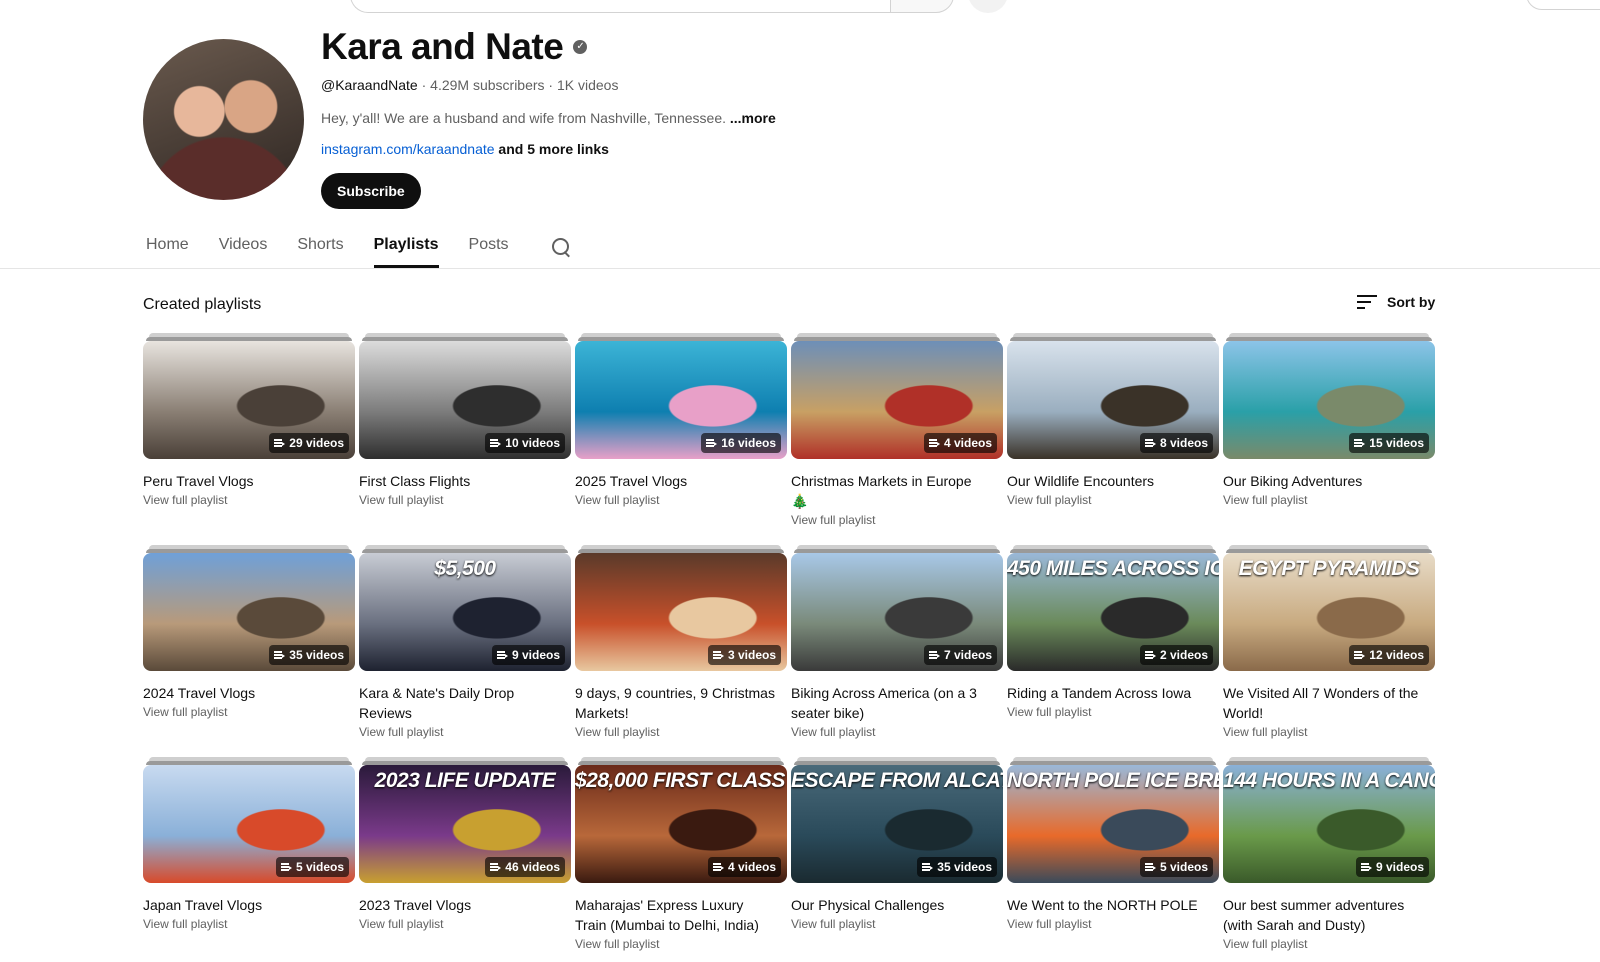 The width and height of the screenshot is (1600, 962). Describe the element at coordinates (320, 247) in the screenshot. I see `tab-shorts: Shorts` at that location.